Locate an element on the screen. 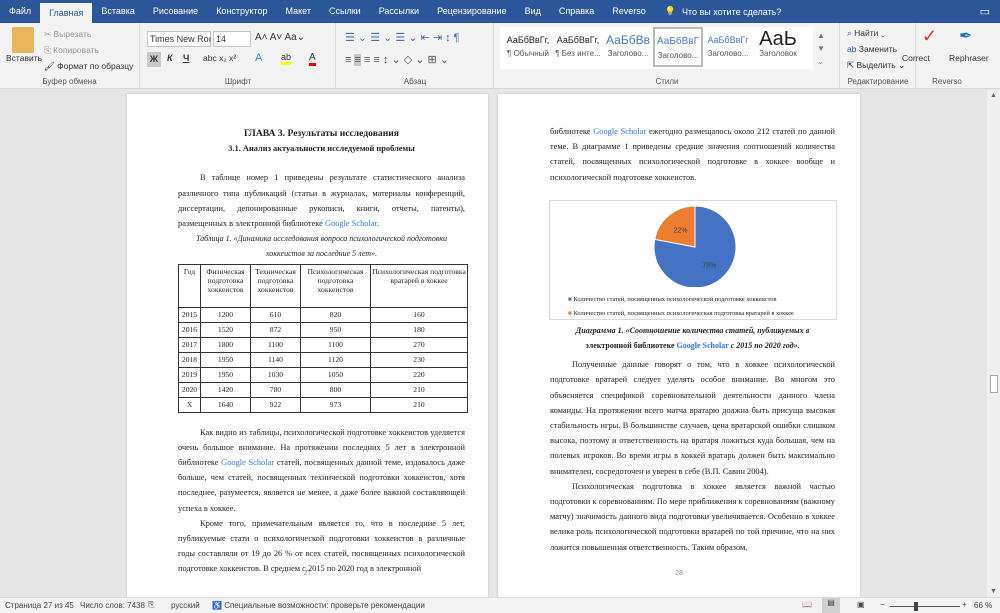 This screenshot has width=1000, height=613. highlight-icon: ab is located at coordinates (286, 58).